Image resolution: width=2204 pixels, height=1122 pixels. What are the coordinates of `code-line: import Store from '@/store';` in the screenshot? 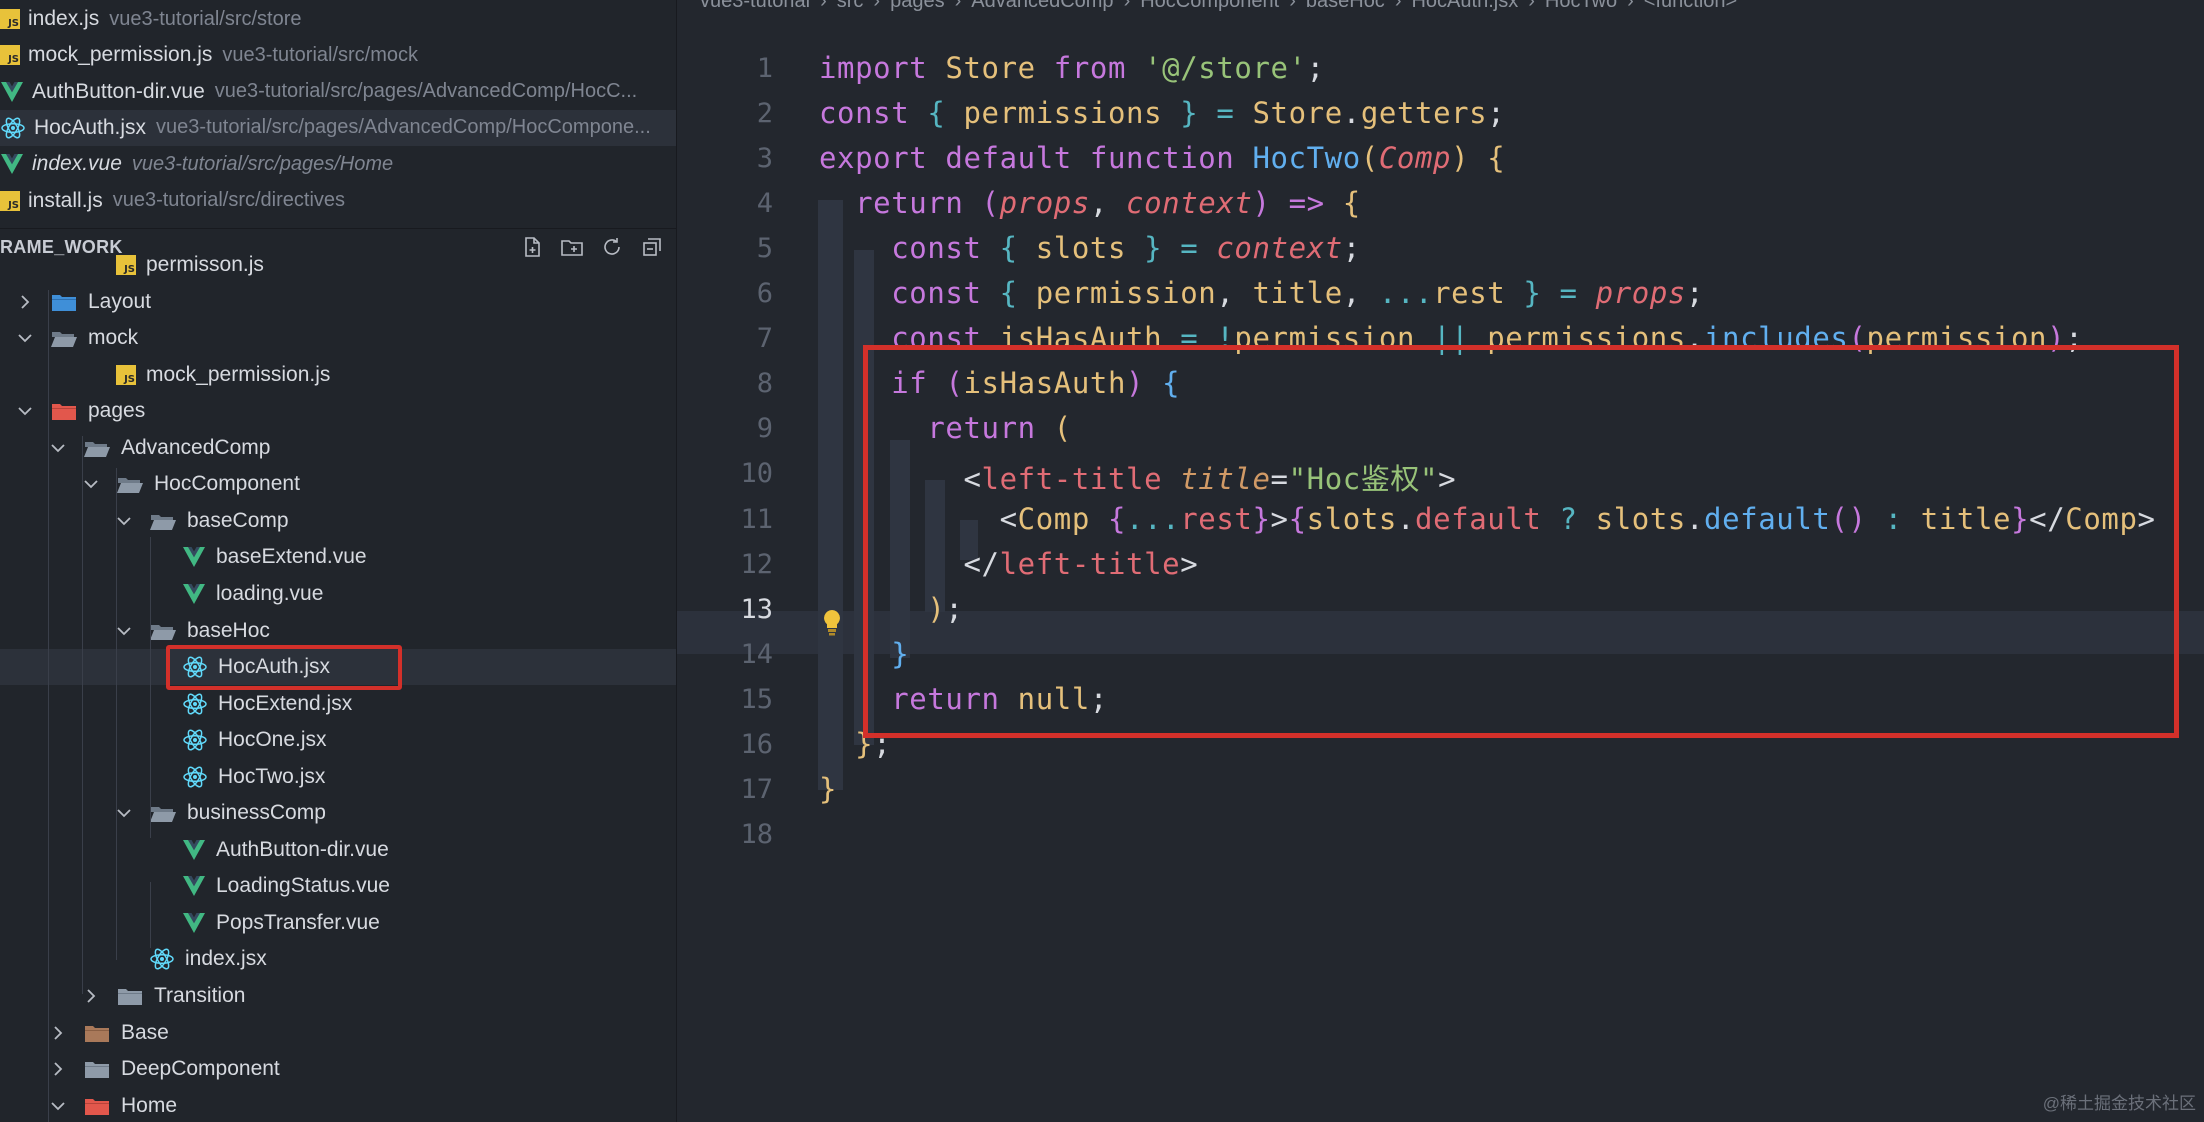 It's located at (1072, 68).